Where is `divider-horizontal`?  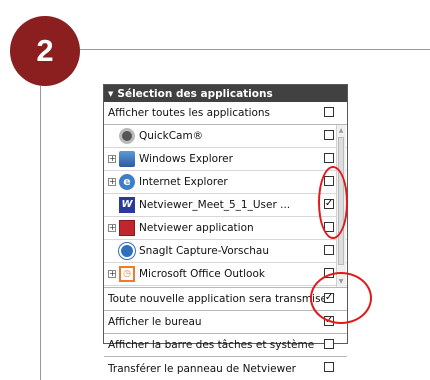
divider-horizontal is located at coordinates (255, 49).